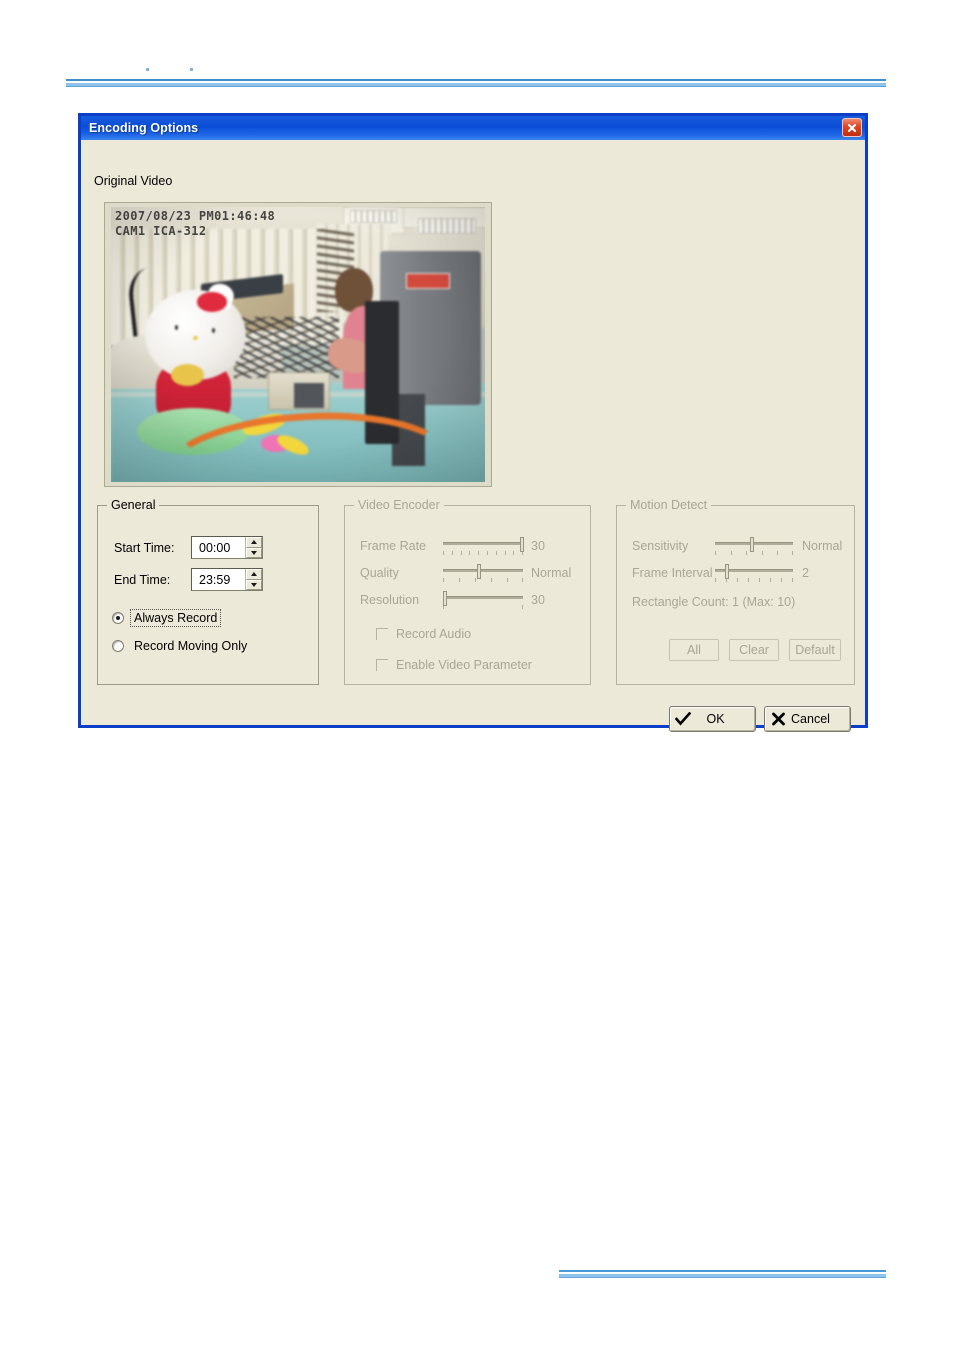  I want to click on start-time-label: Start Time:, so click(144, 548).